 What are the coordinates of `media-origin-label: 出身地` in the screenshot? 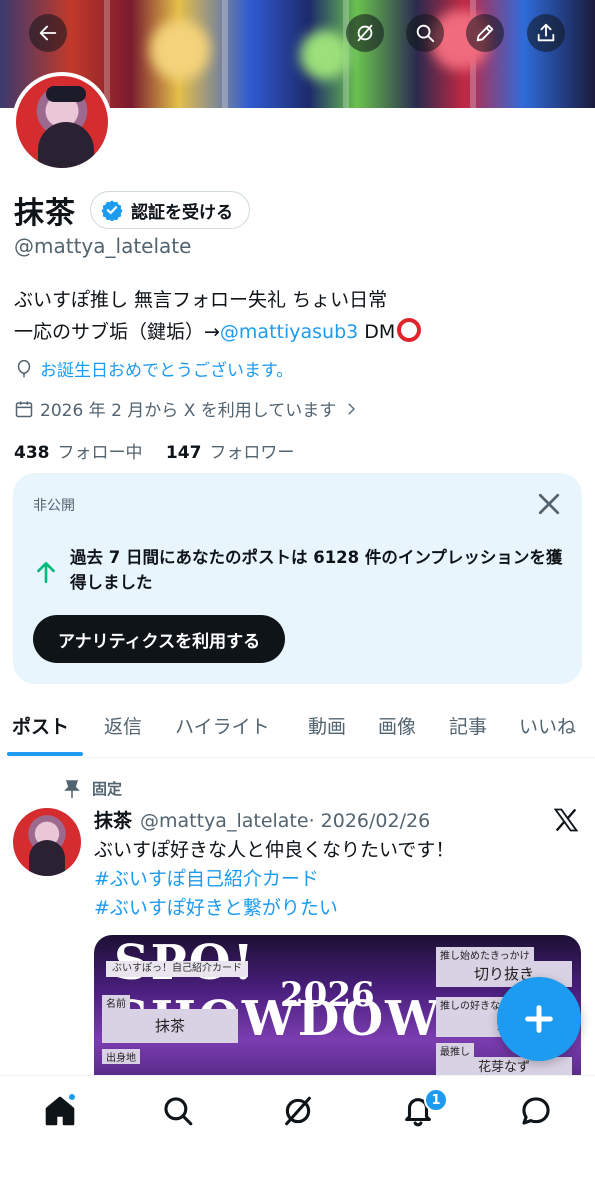 It's located at (121, 1056).